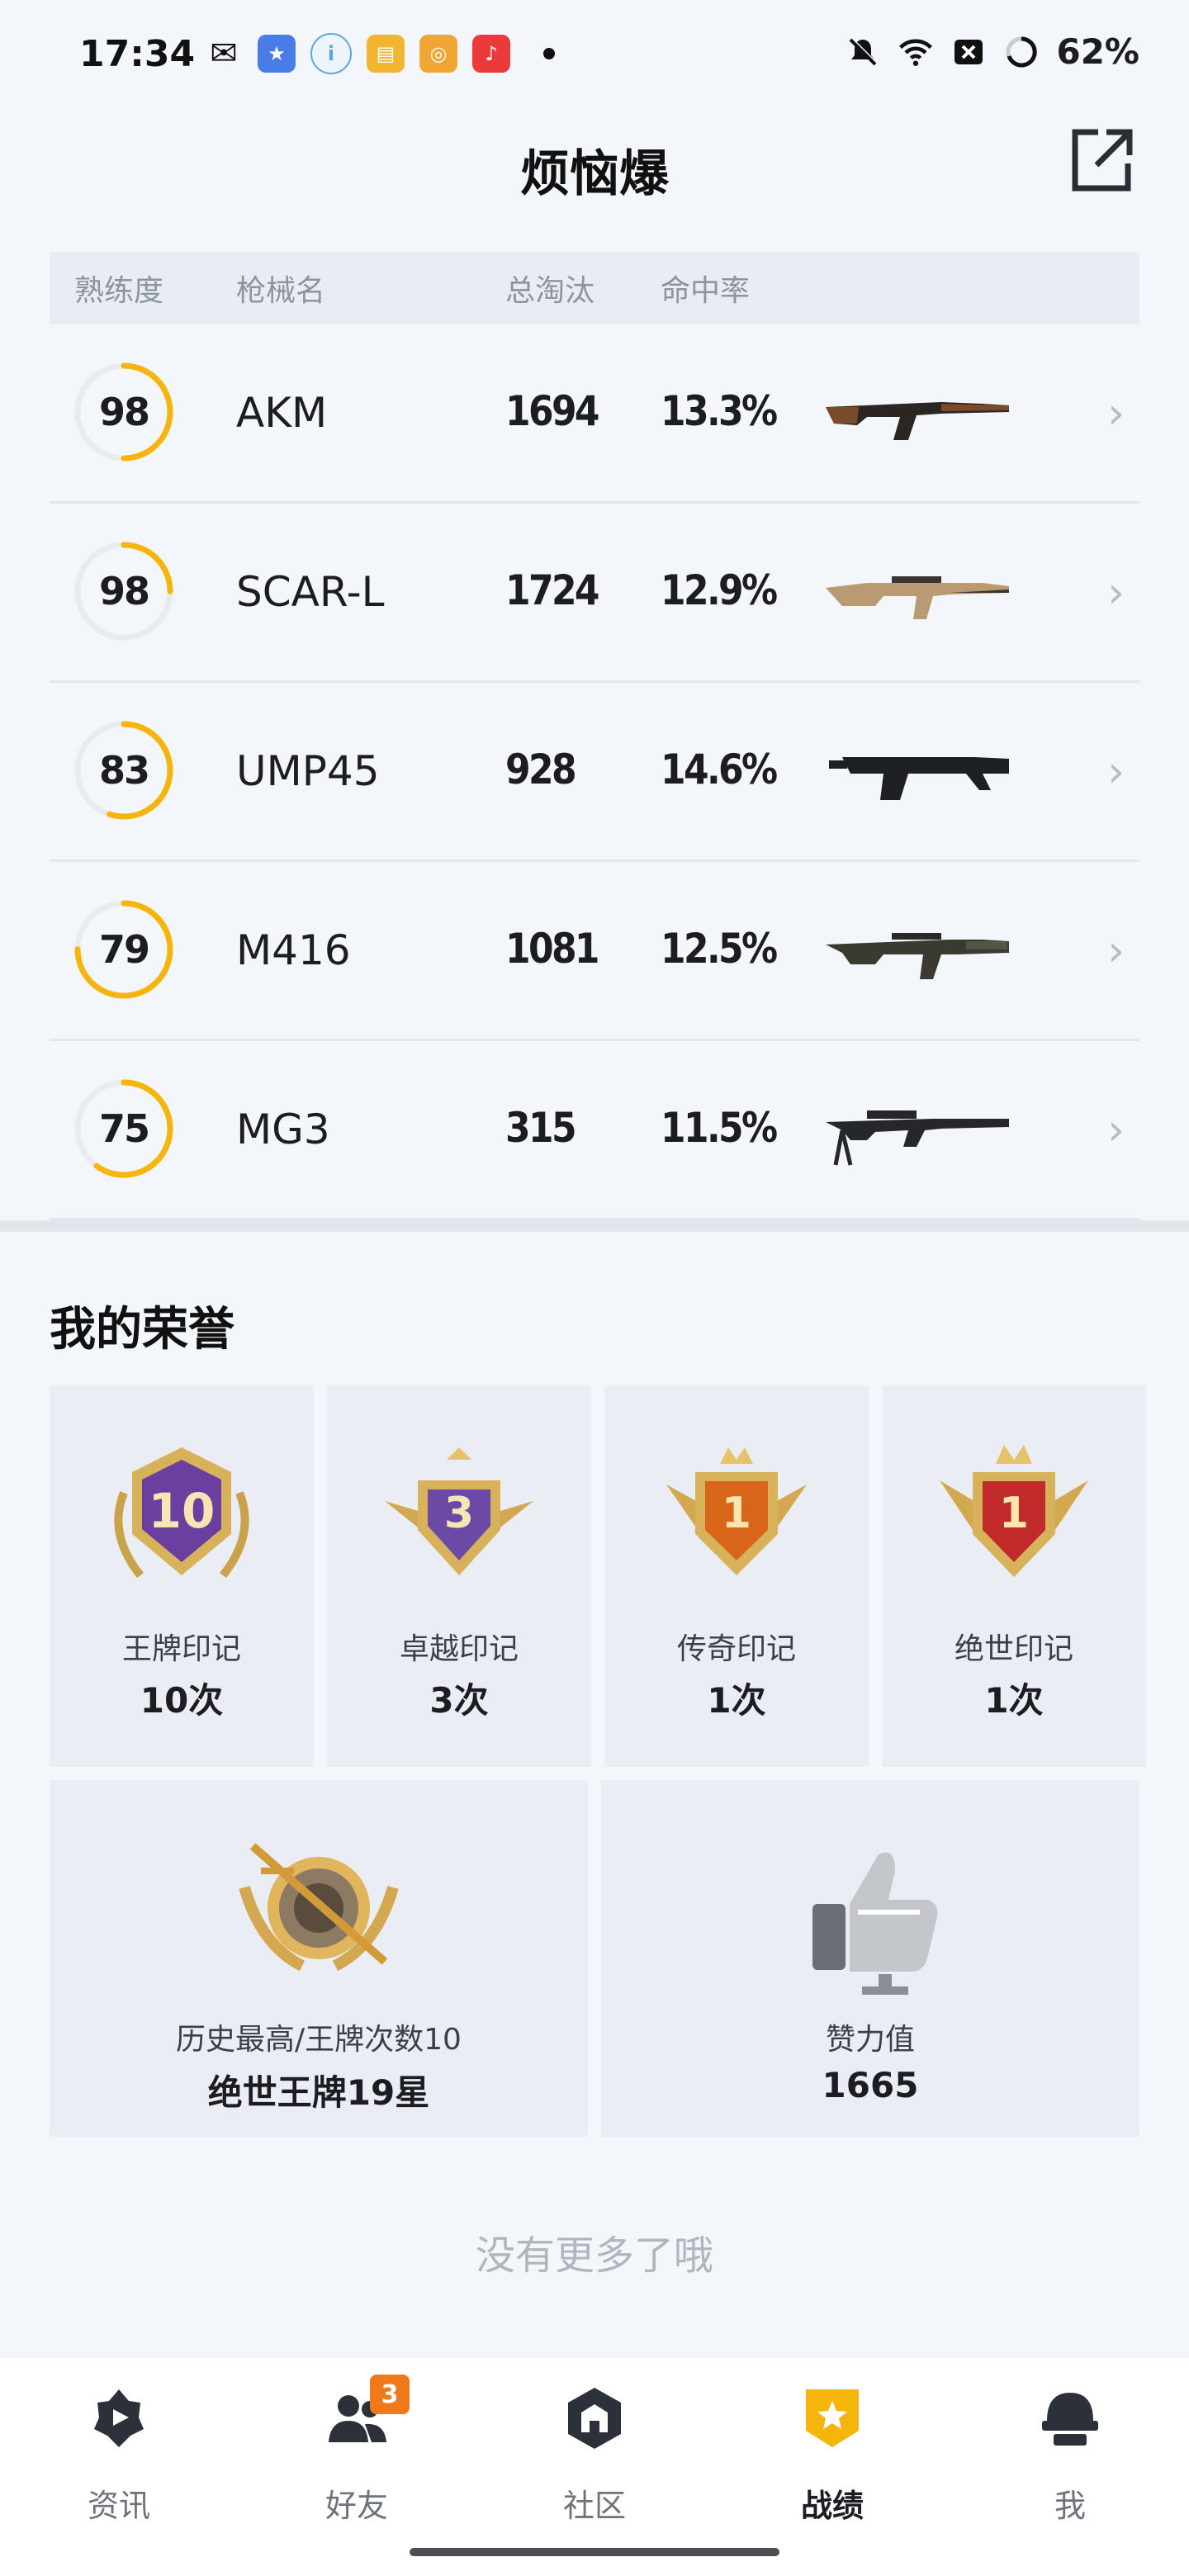 This screenshot has height=2576, width=1189. What do you see at coordinates (719, 769) in the screenshot?
I see `hit-rate: 14.6%` at bounding box center [719, 769].